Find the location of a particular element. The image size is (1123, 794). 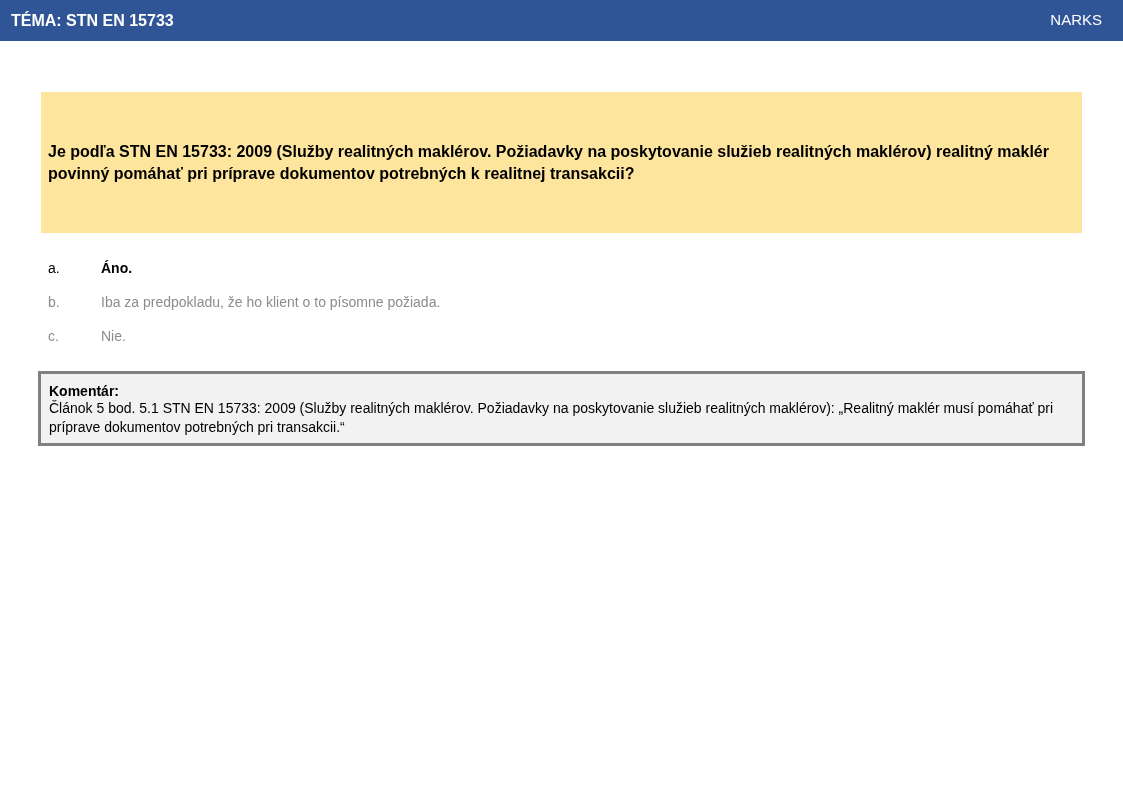

answer-text: Nie. is located at coordinates (113, 336).